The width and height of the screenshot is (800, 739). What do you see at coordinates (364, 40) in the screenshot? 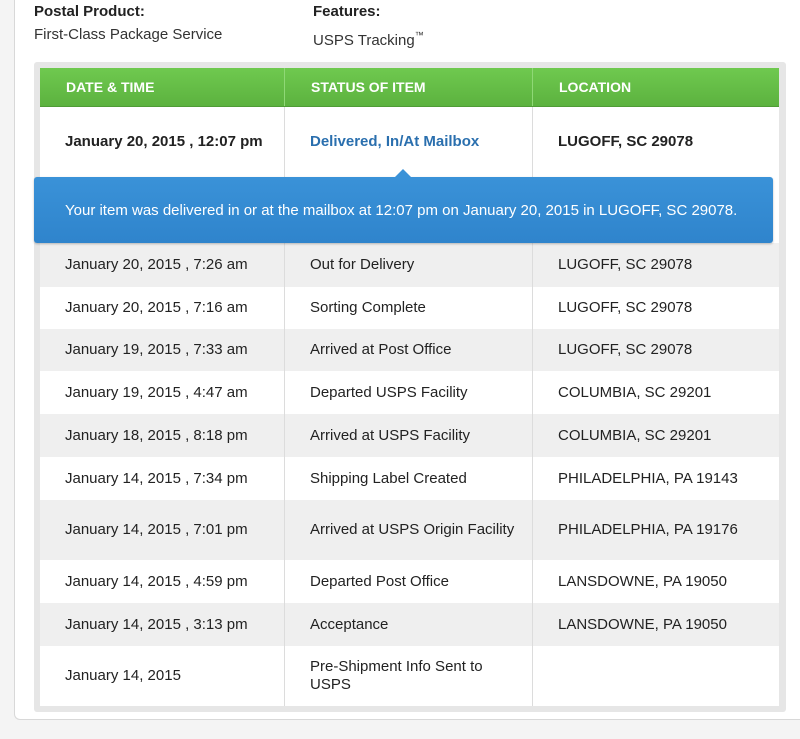
I see `features-value-text: USPS Tracking` at bounding box center [364, 40].